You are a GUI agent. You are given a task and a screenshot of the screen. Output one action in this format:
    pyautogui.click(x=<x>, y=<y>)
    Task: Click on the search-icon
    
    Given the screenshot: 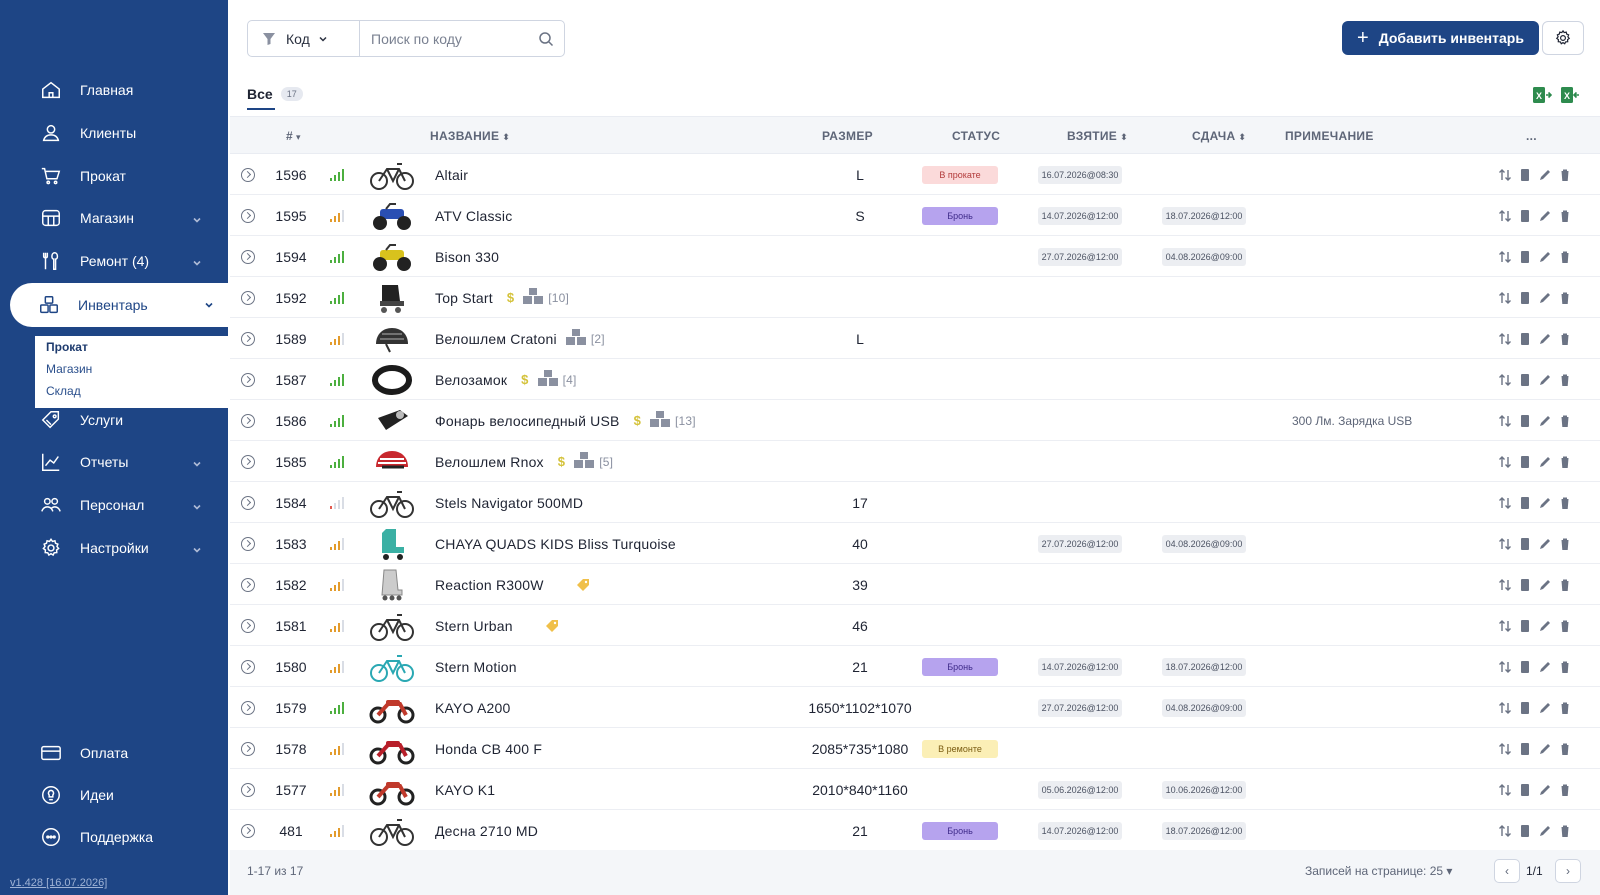 What is the action you would take?
    pyautogui.click(x=546, y=39)
    